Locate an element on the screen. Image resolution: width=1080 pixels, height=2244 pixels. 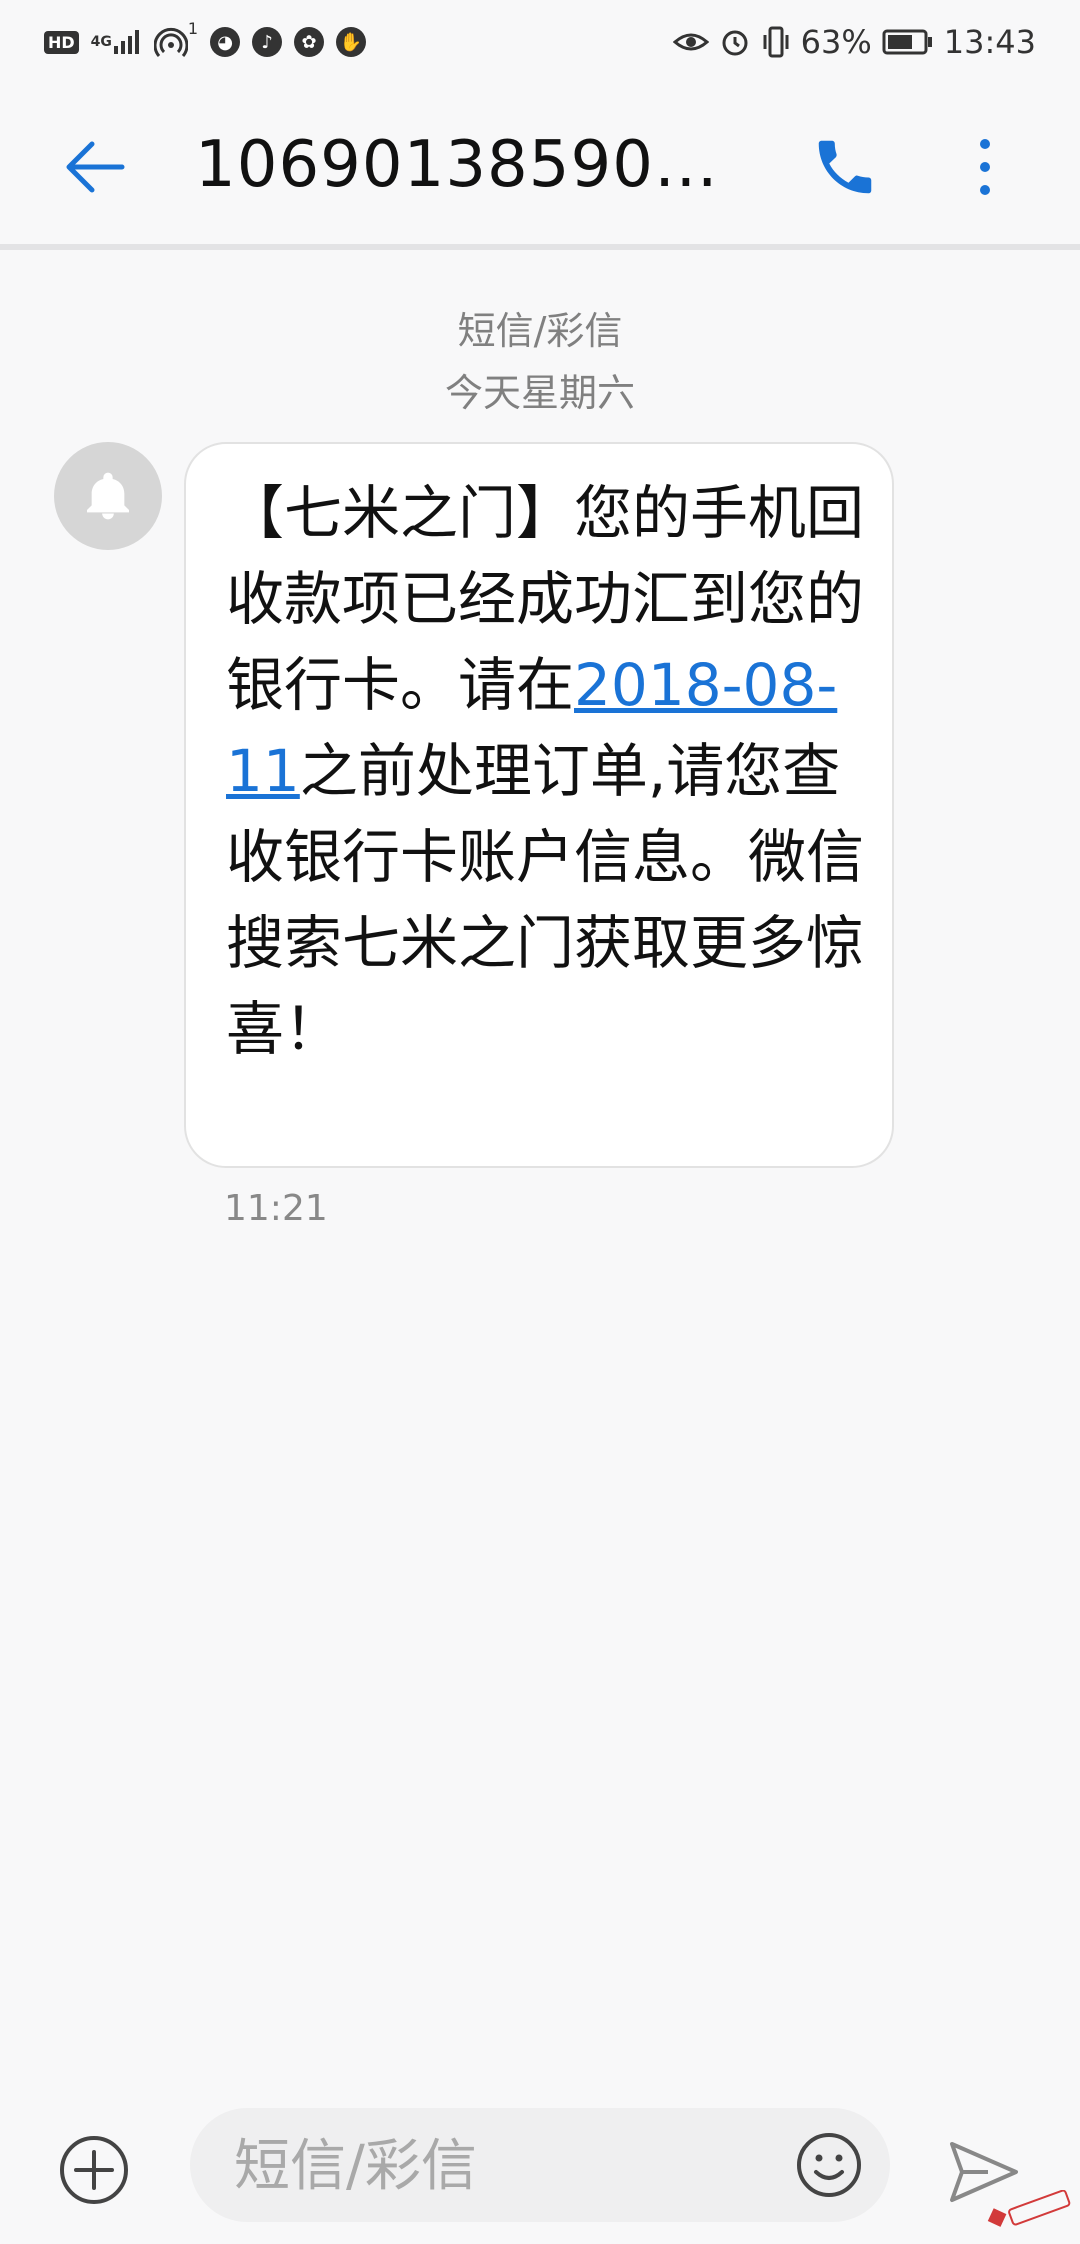
add-attachment-button is located at coordinates (94, 2170).